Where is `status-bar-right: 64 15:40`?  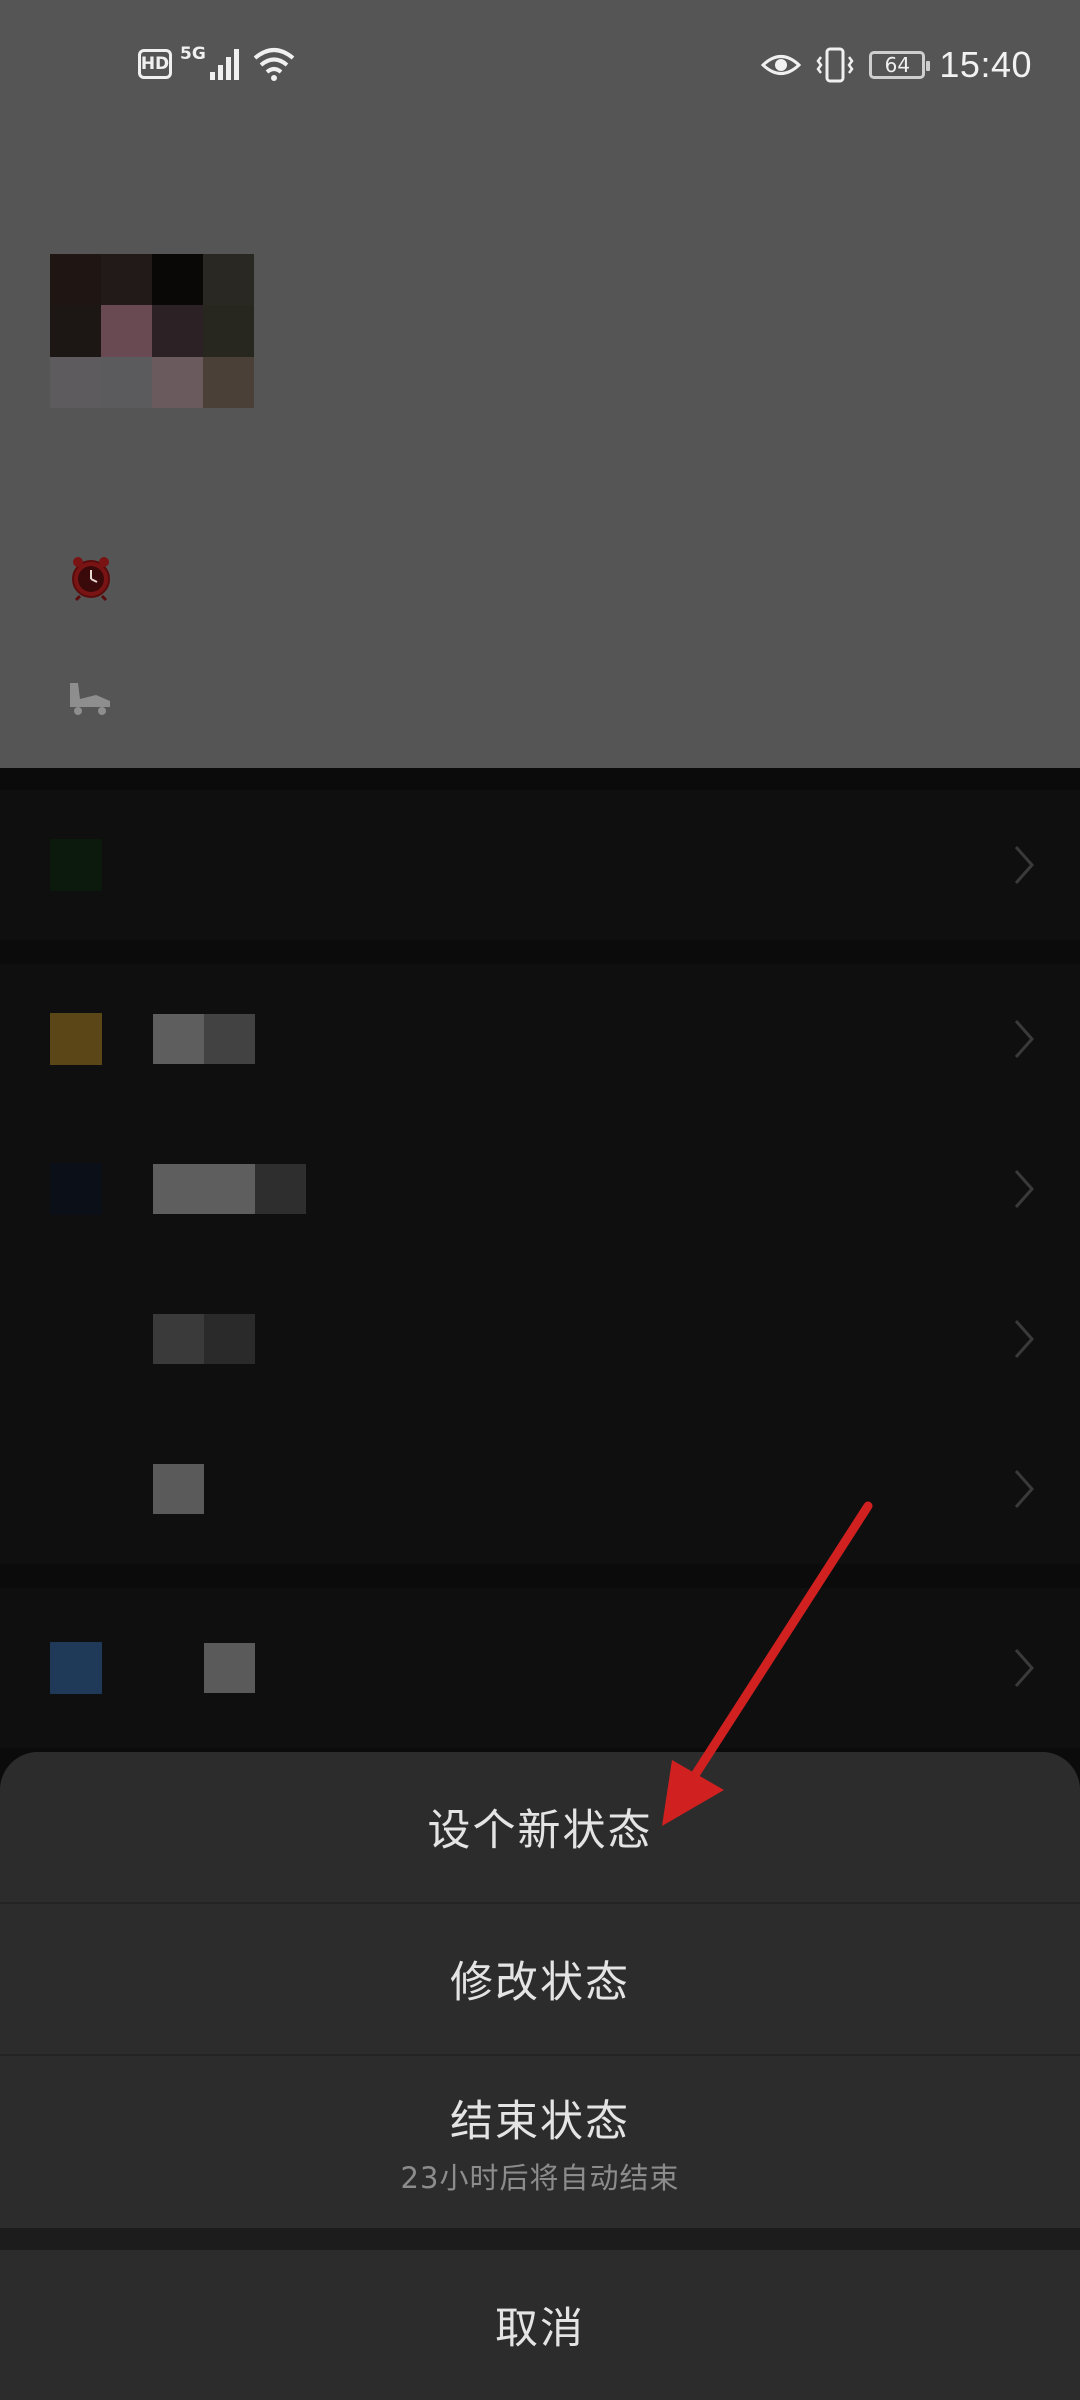
status-bar-right: 64 15:40 is located at coordinates (896, 65).